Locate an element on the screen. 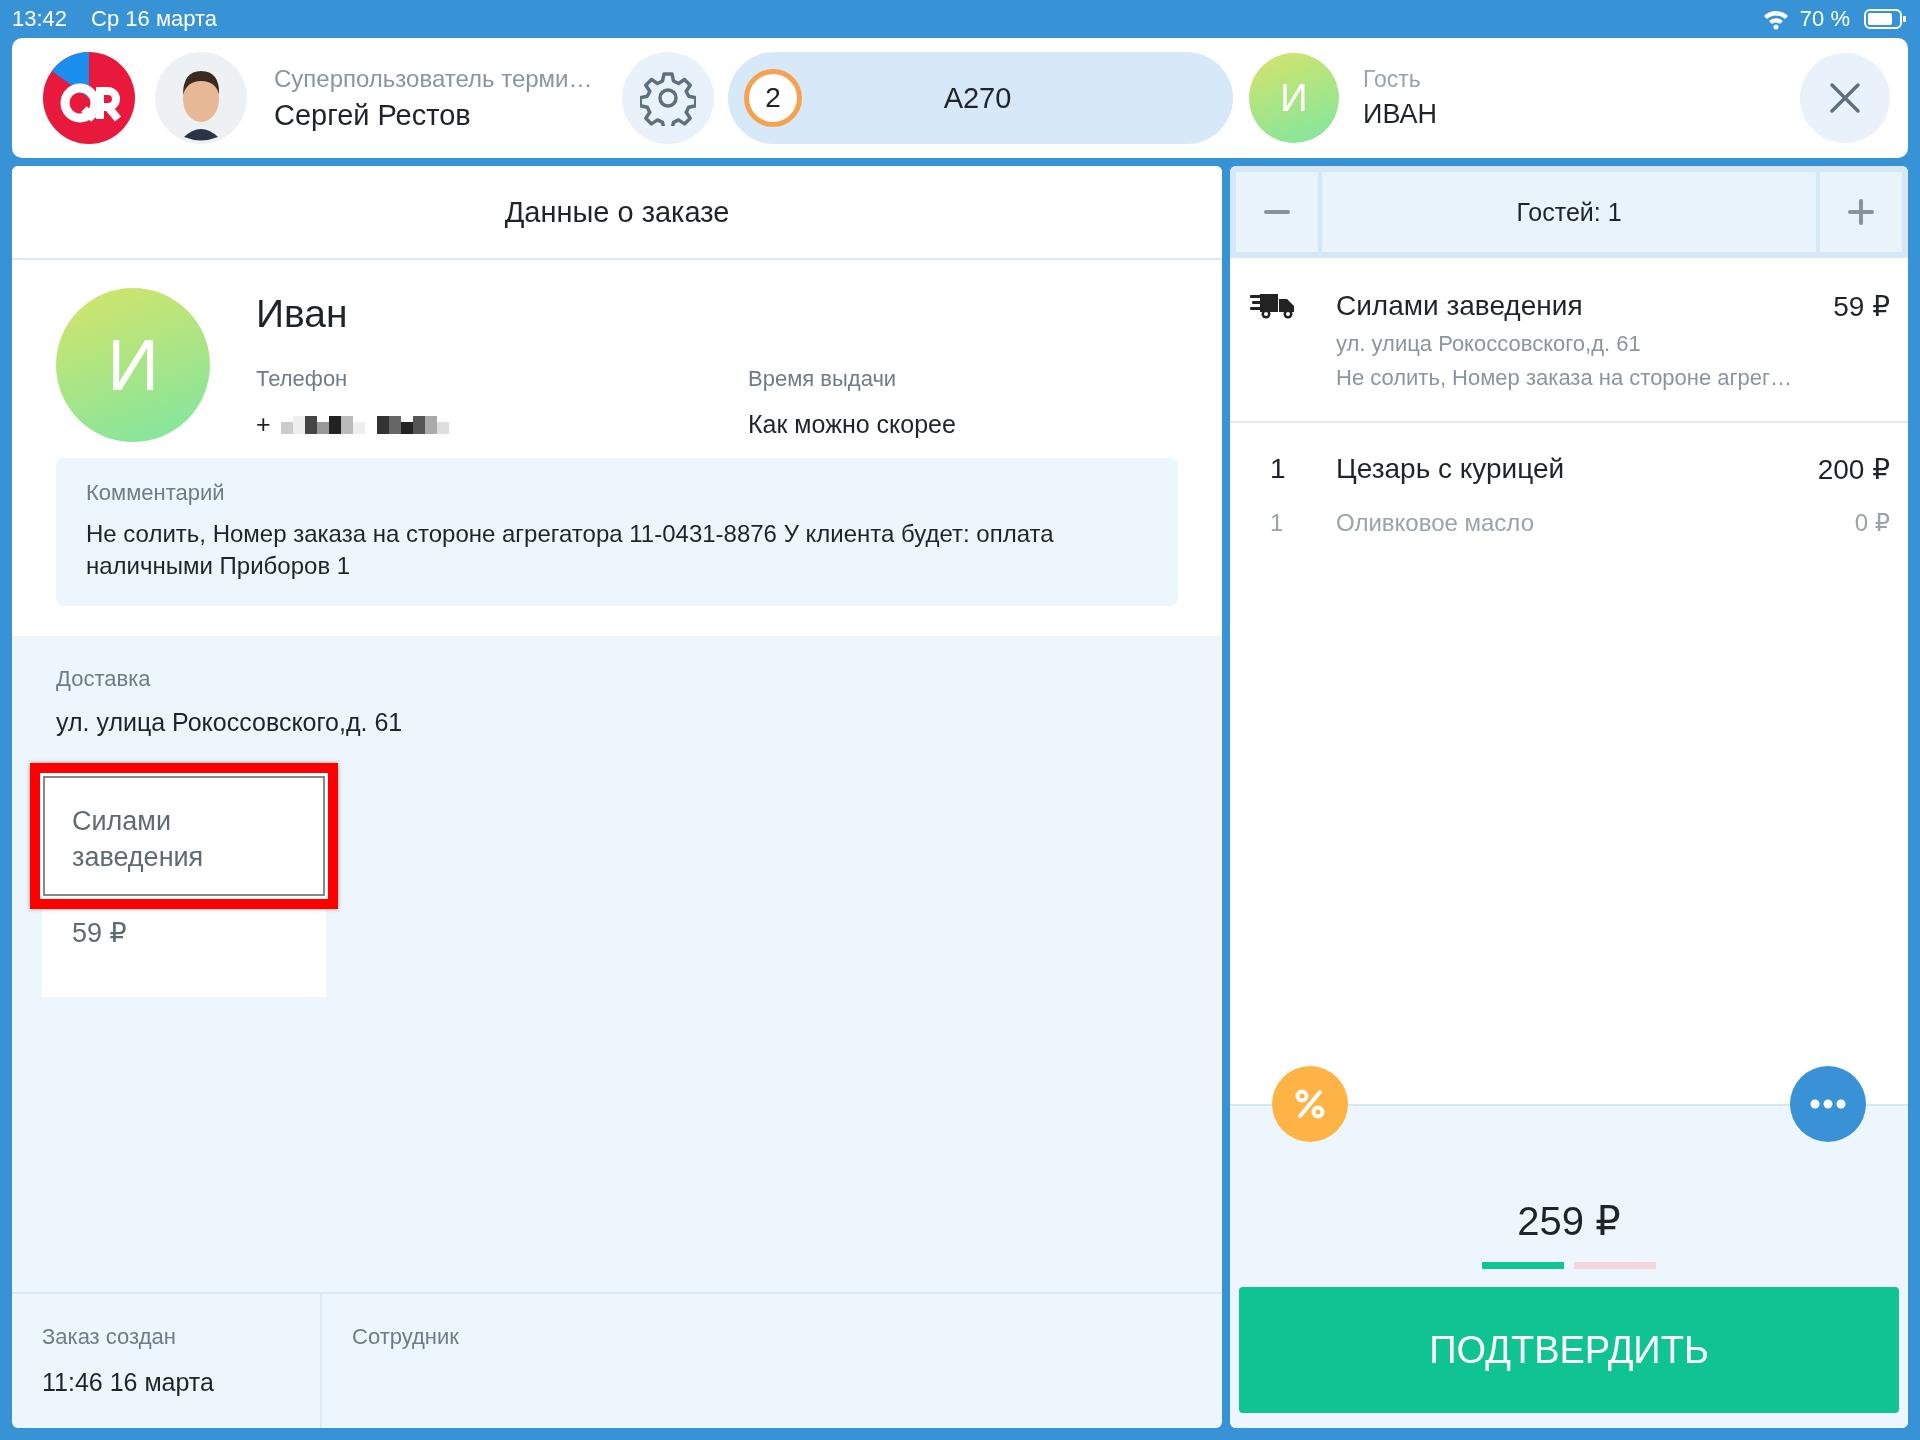 The image size is (1920, 1440). plus-icon is located at coordinates (1861, 212).